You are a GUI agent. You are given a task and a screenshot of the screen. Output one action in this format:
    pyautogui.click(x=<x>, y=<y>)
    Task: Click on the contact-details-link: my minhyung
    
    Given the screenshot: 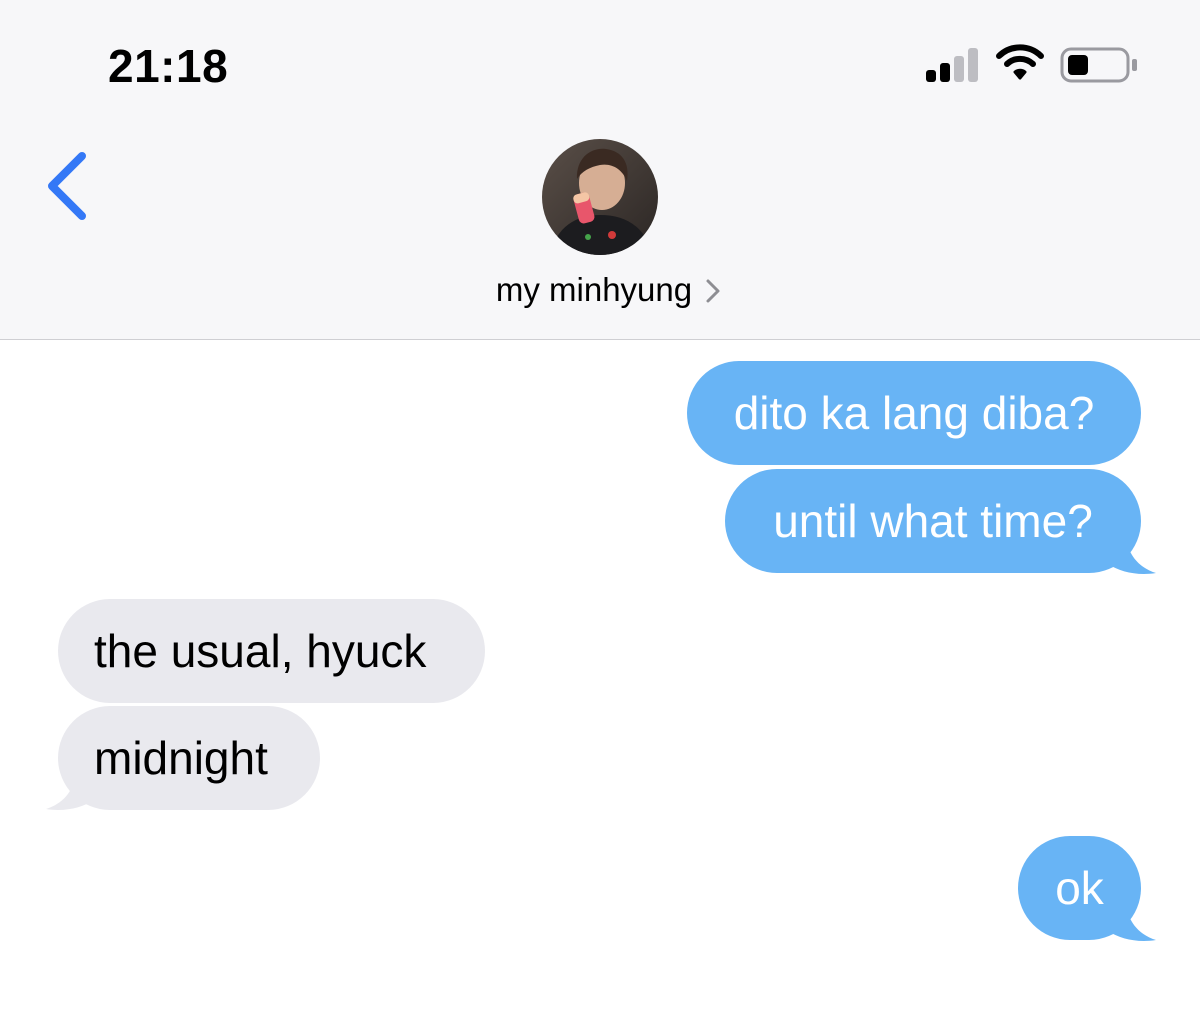 What is the action you would take?
    pyautogui.click(x=600, y=290)
    